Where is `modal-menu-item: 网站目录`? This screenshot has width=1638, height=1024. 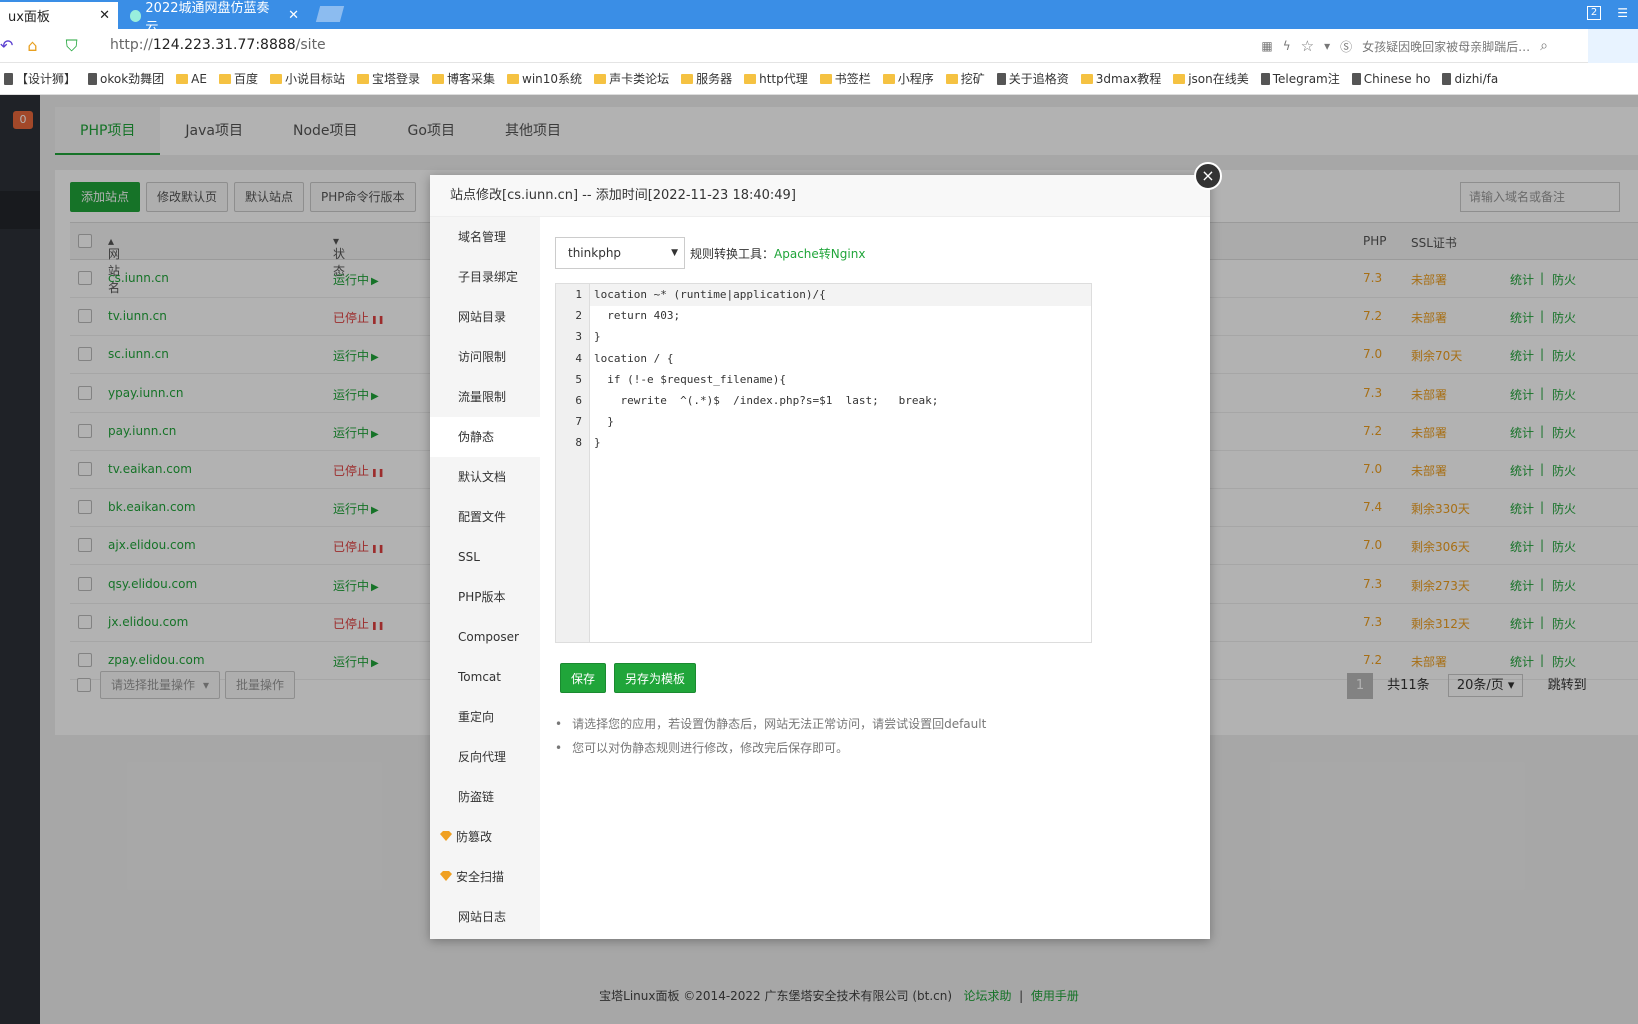
modal-menu-item: 网站目录 is located at coordinates (485, 317).